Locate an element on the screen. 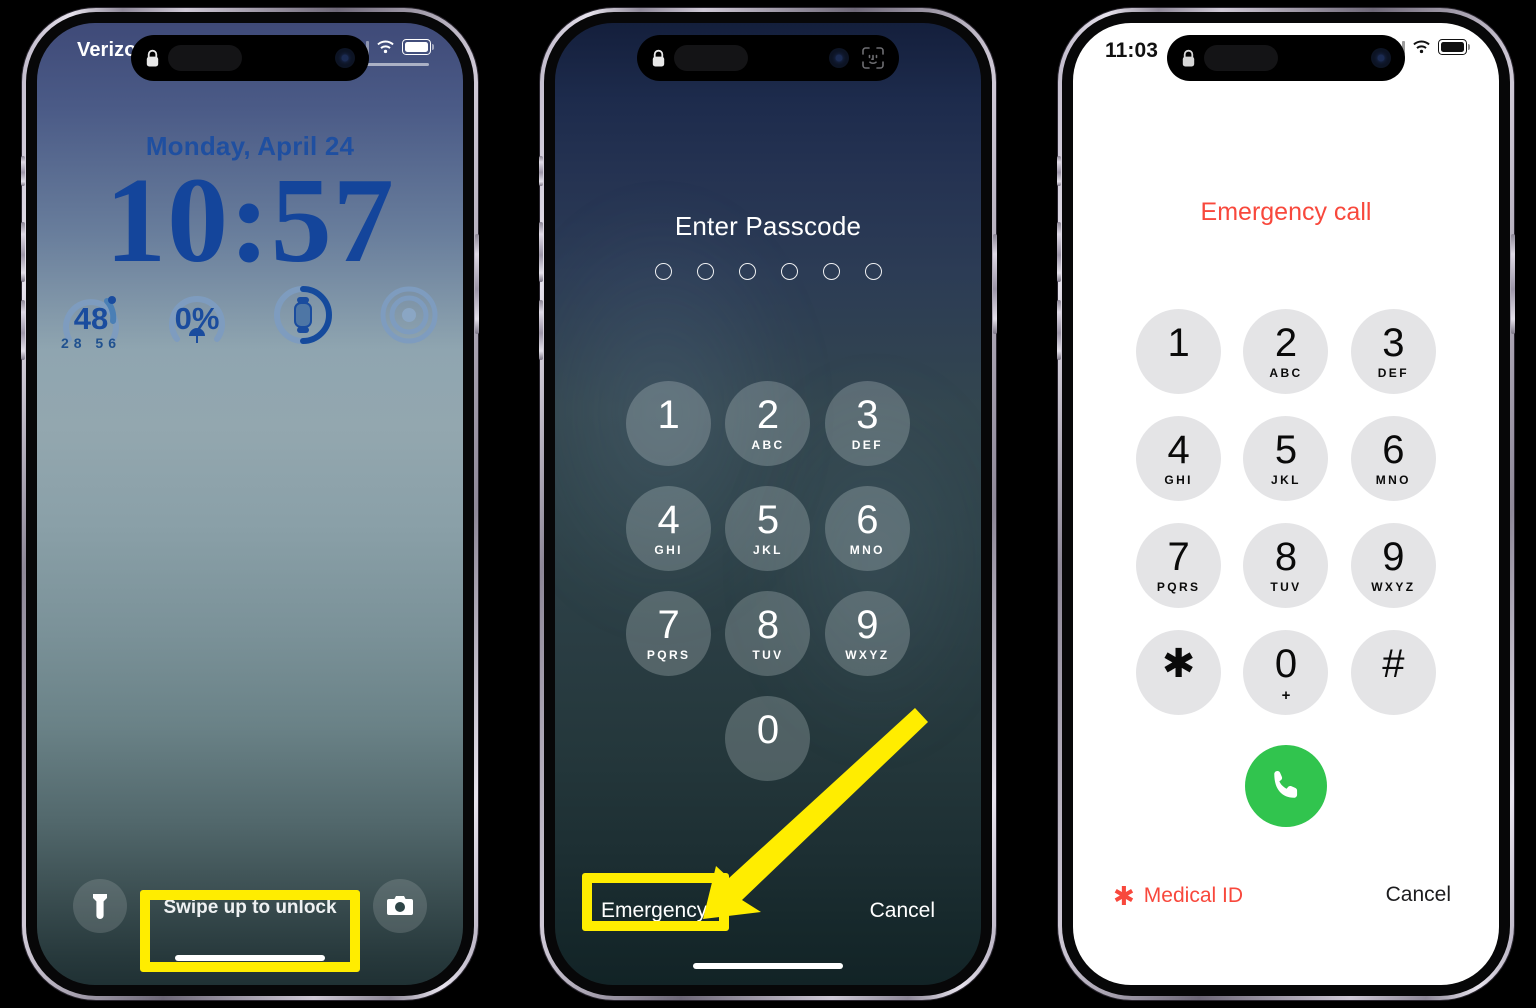  medical-id-label: Medical ID is located at coordinates (1193, 895).